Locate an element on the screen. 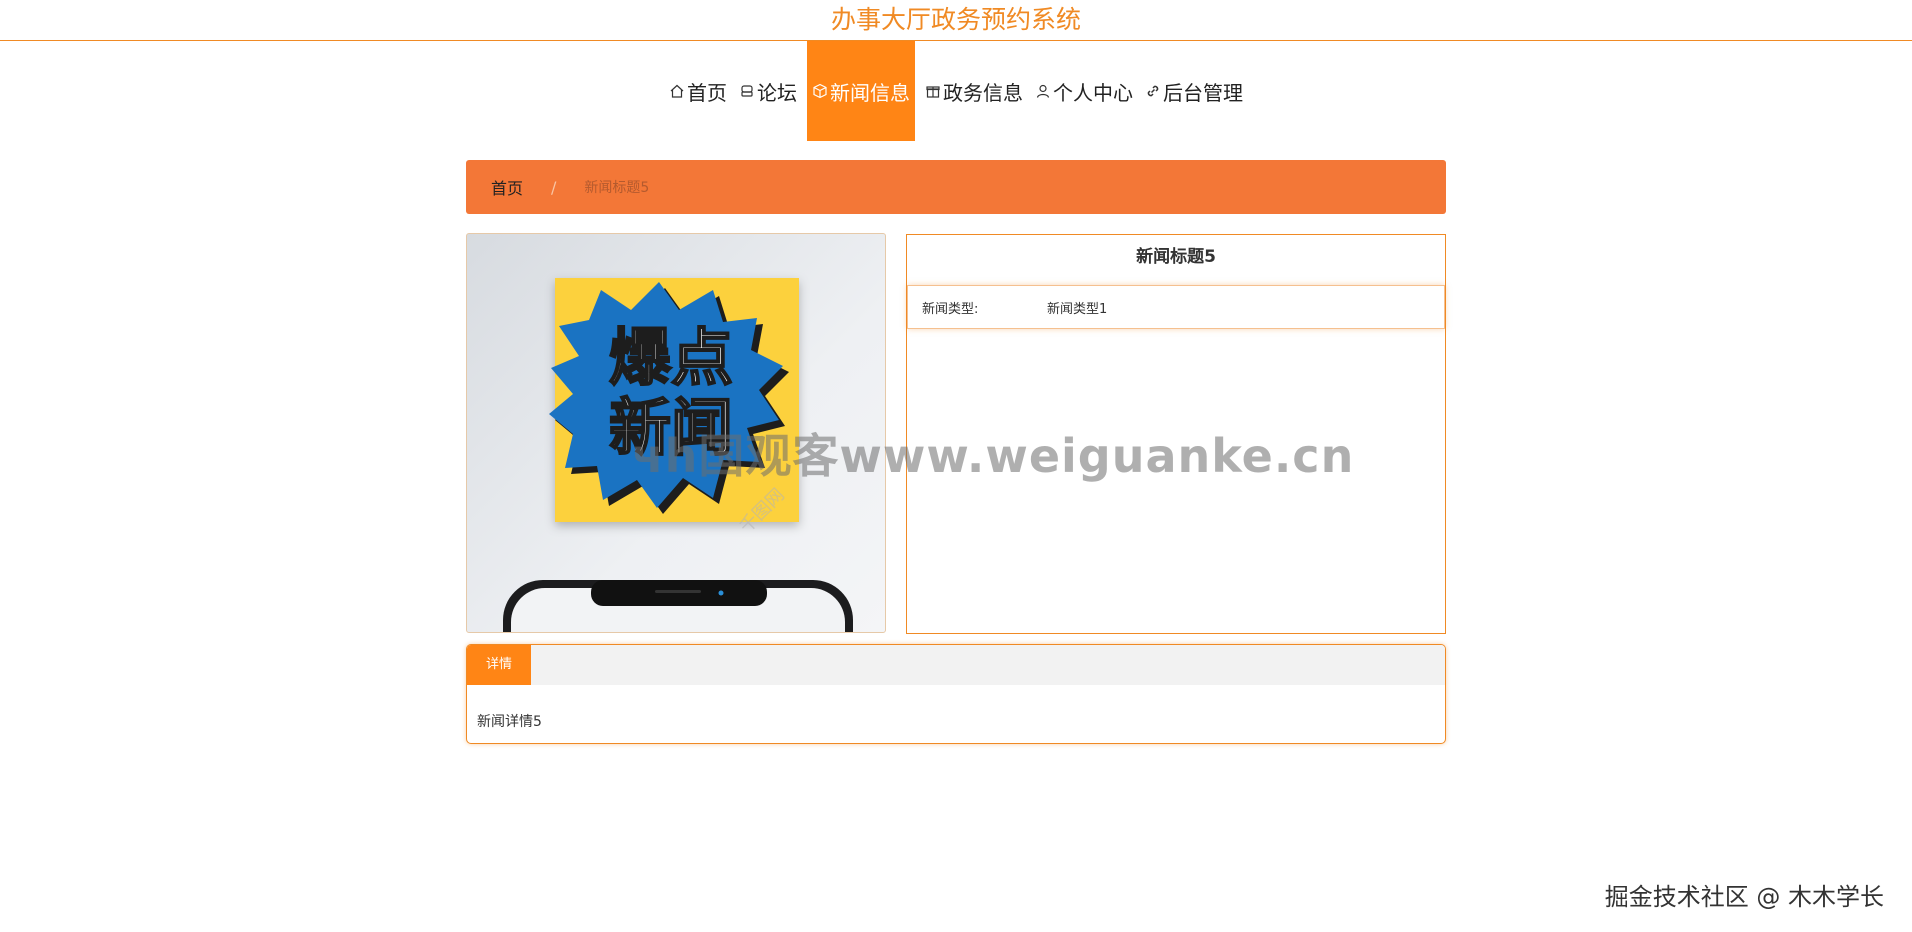 Image resolution: width=1912 pixels, height=932 pixels. link-icon is located at coordinates (1153, 91).